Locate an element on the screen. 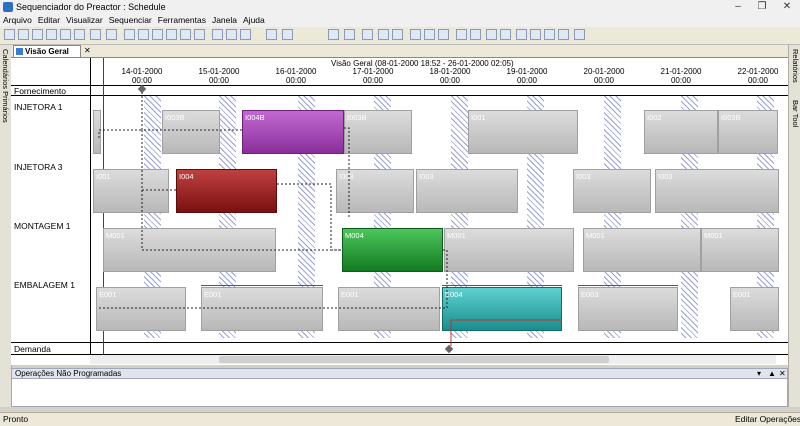 Image resolution: width=800 pixels, height=426 pixels. chart-icon is located at coordinates (19, 51).